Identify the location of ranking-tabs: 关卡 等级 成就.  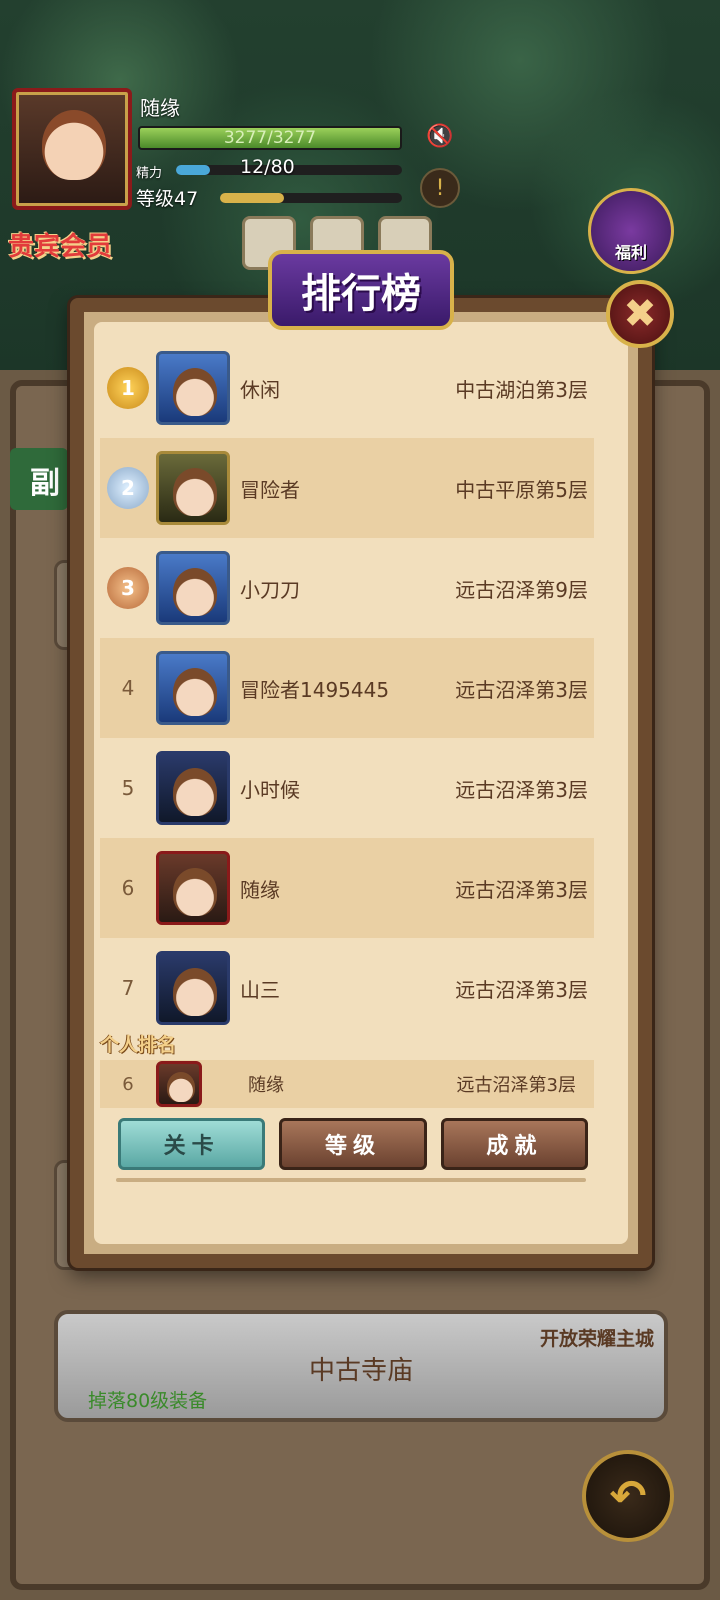
(353, 1144).